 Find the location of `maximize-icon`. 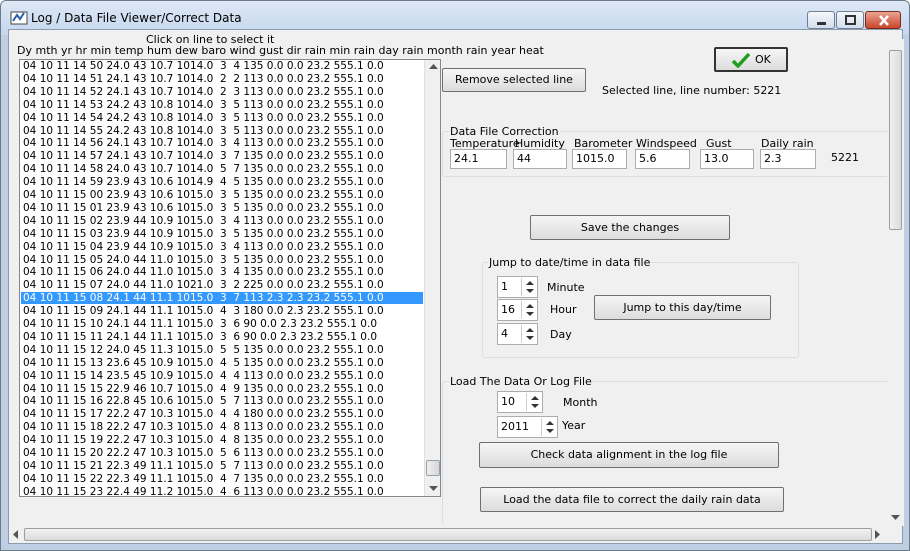

maximize-icon is located at coordinates (850, 20).